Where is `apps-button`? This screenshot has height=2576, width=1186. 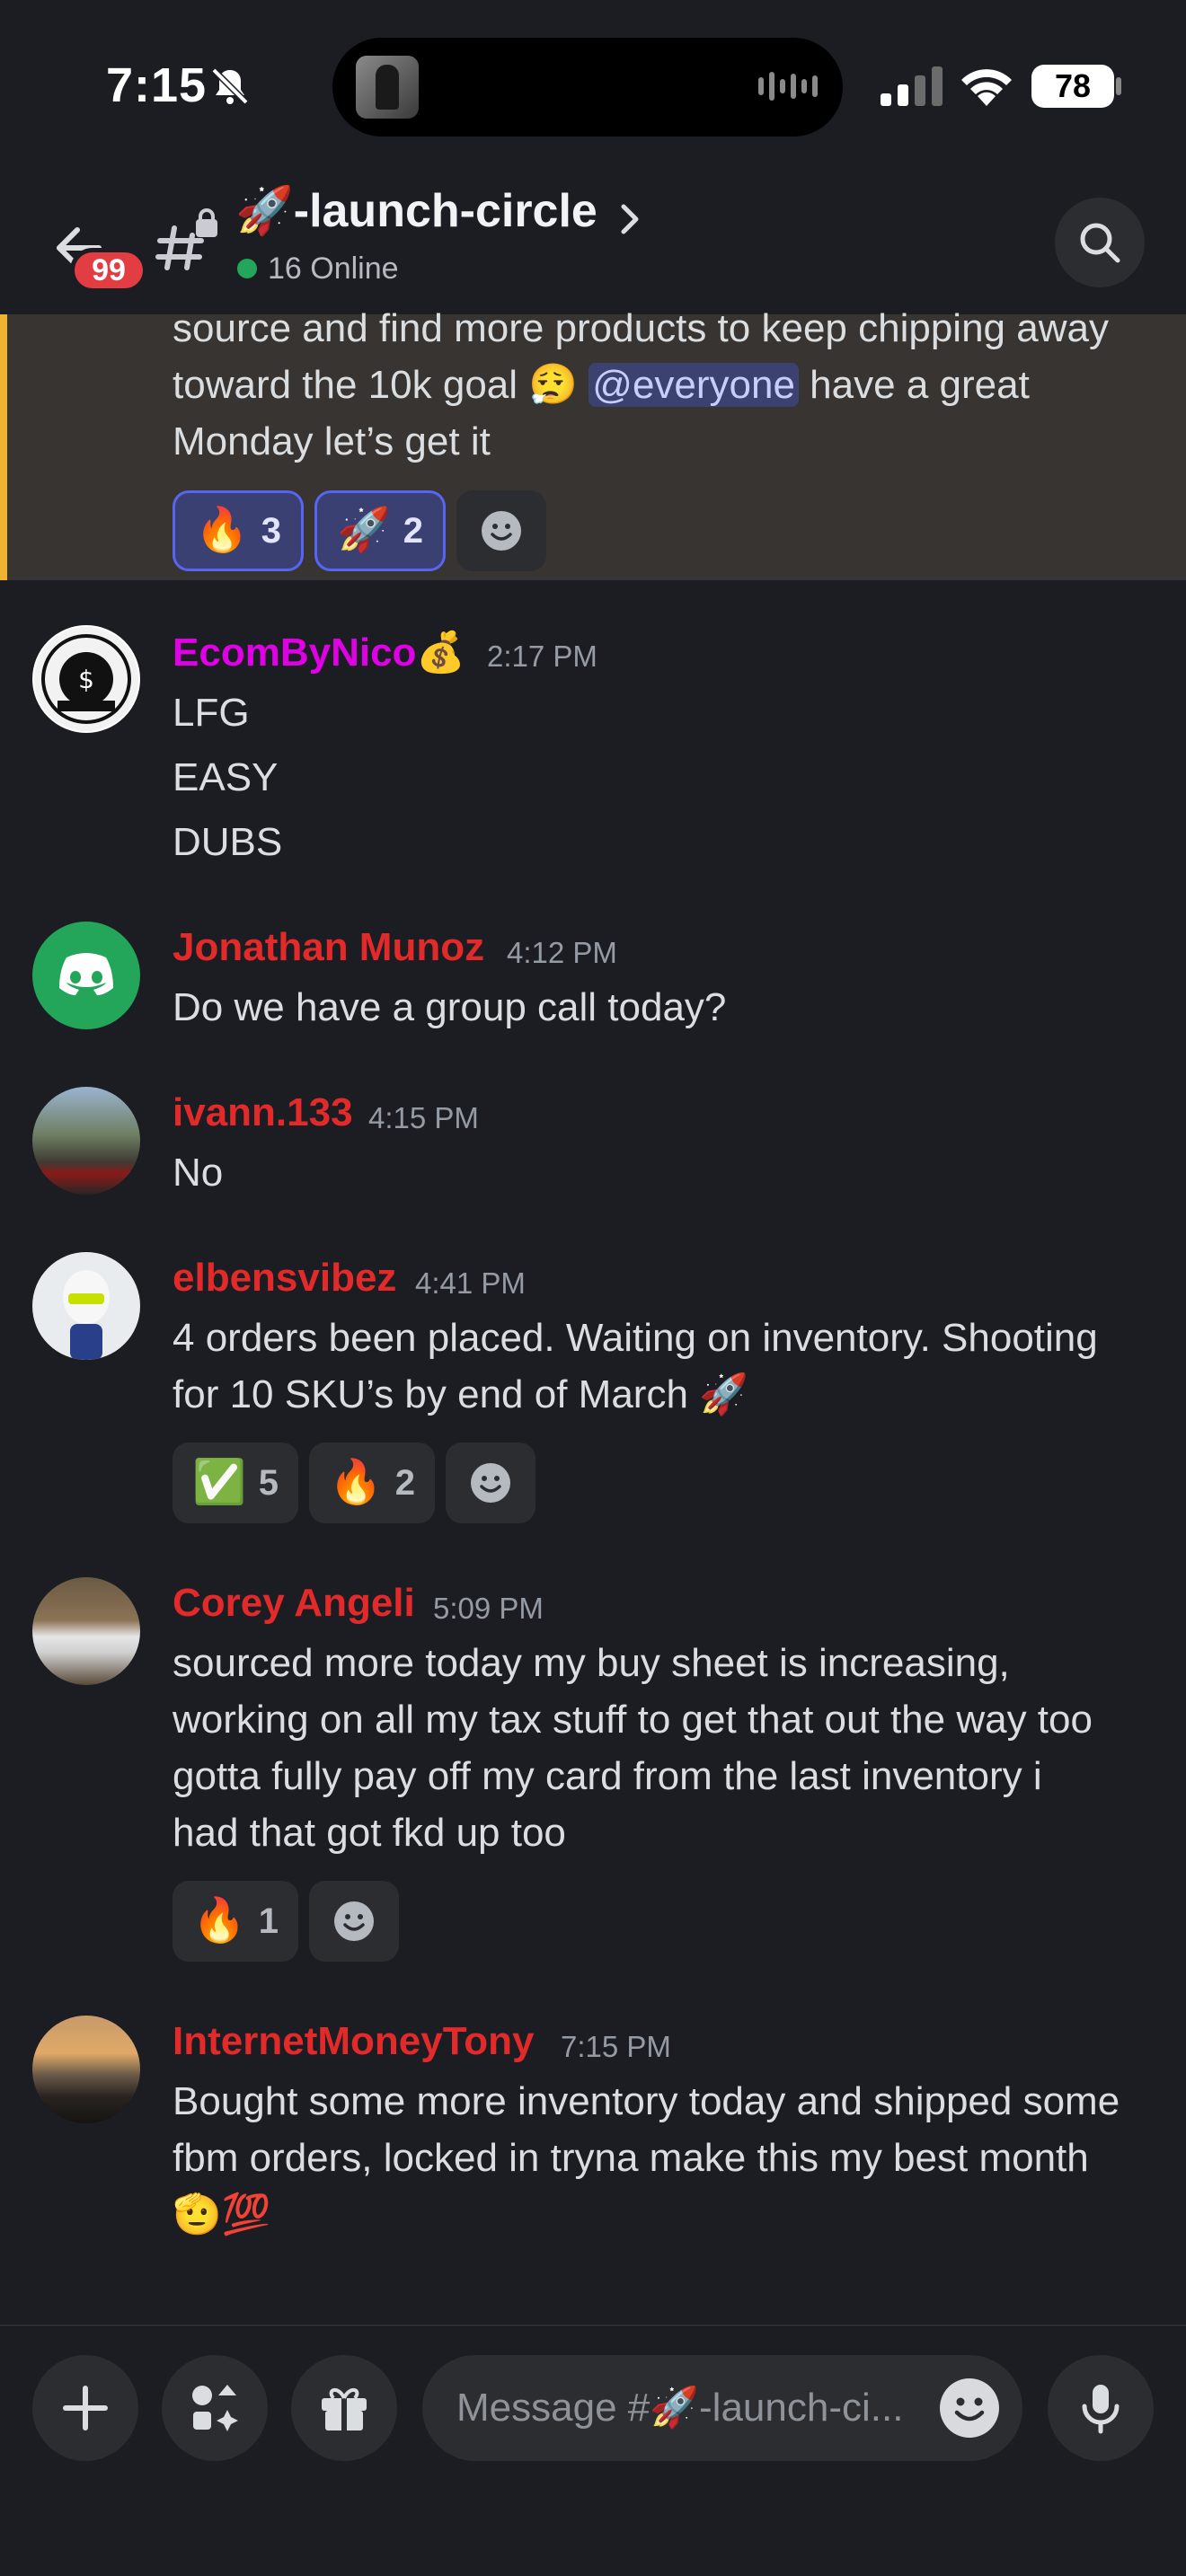 apps-button is located at coordinates (215, 2408).